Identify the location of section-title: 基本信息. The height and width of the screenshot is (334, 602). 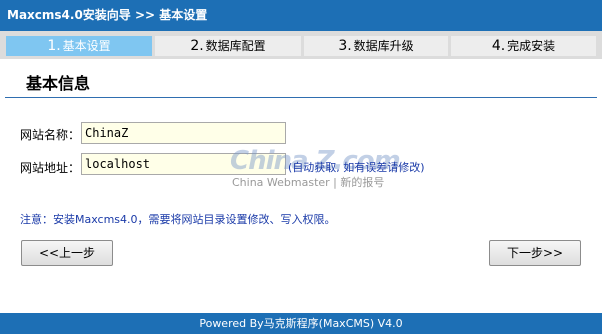
(58, 83).